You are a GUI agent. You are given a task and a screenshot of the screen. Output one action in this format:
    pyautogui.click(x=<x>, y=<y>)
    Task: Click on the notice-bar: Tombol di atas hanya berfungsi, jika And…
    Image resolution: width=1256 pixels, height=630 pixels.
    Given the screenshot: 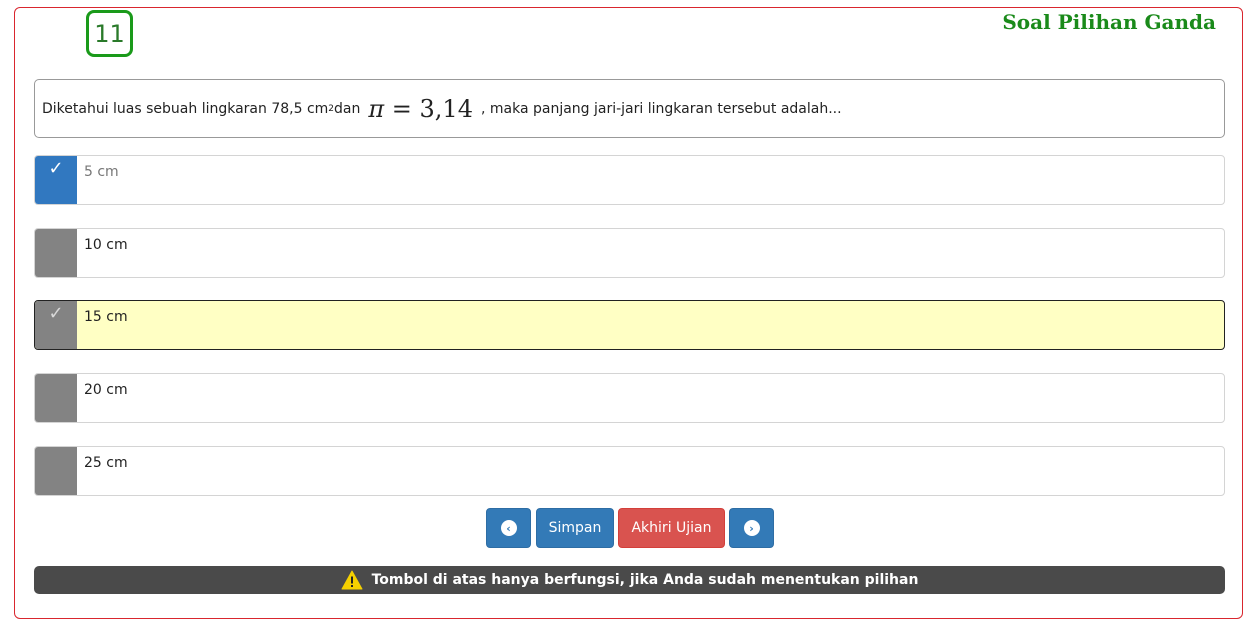 What is the action you would take?
    pyautogui.click(x=629, y=580)
    